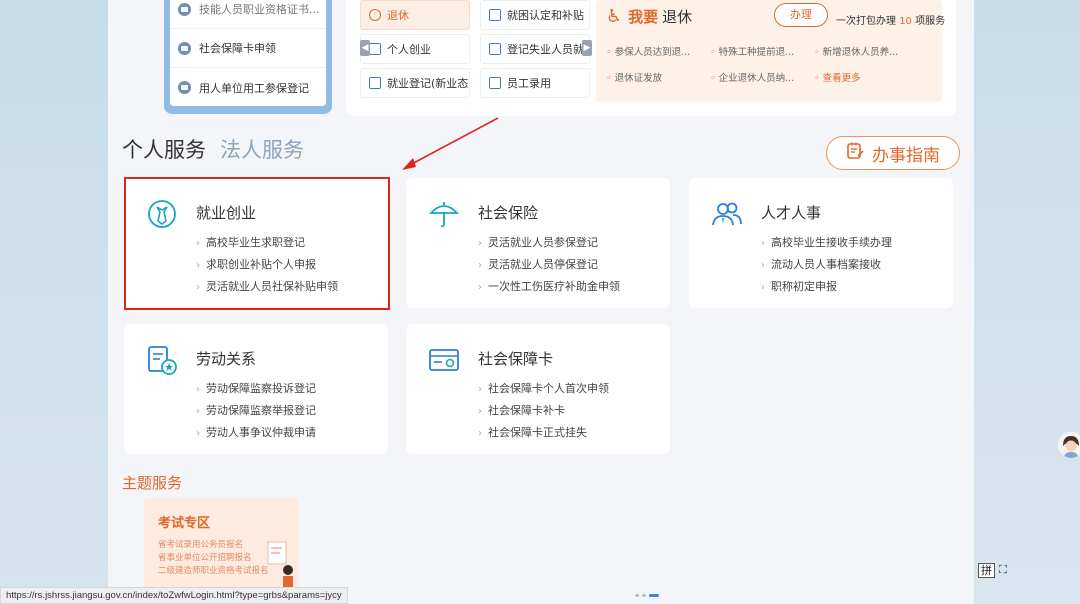 The height and width of the screenshot is (604, 1080). What do you see at coordinates (826, 287) in the screenshot?
I see `card-link: 职称初定申报` at bounding box center [826, 287].